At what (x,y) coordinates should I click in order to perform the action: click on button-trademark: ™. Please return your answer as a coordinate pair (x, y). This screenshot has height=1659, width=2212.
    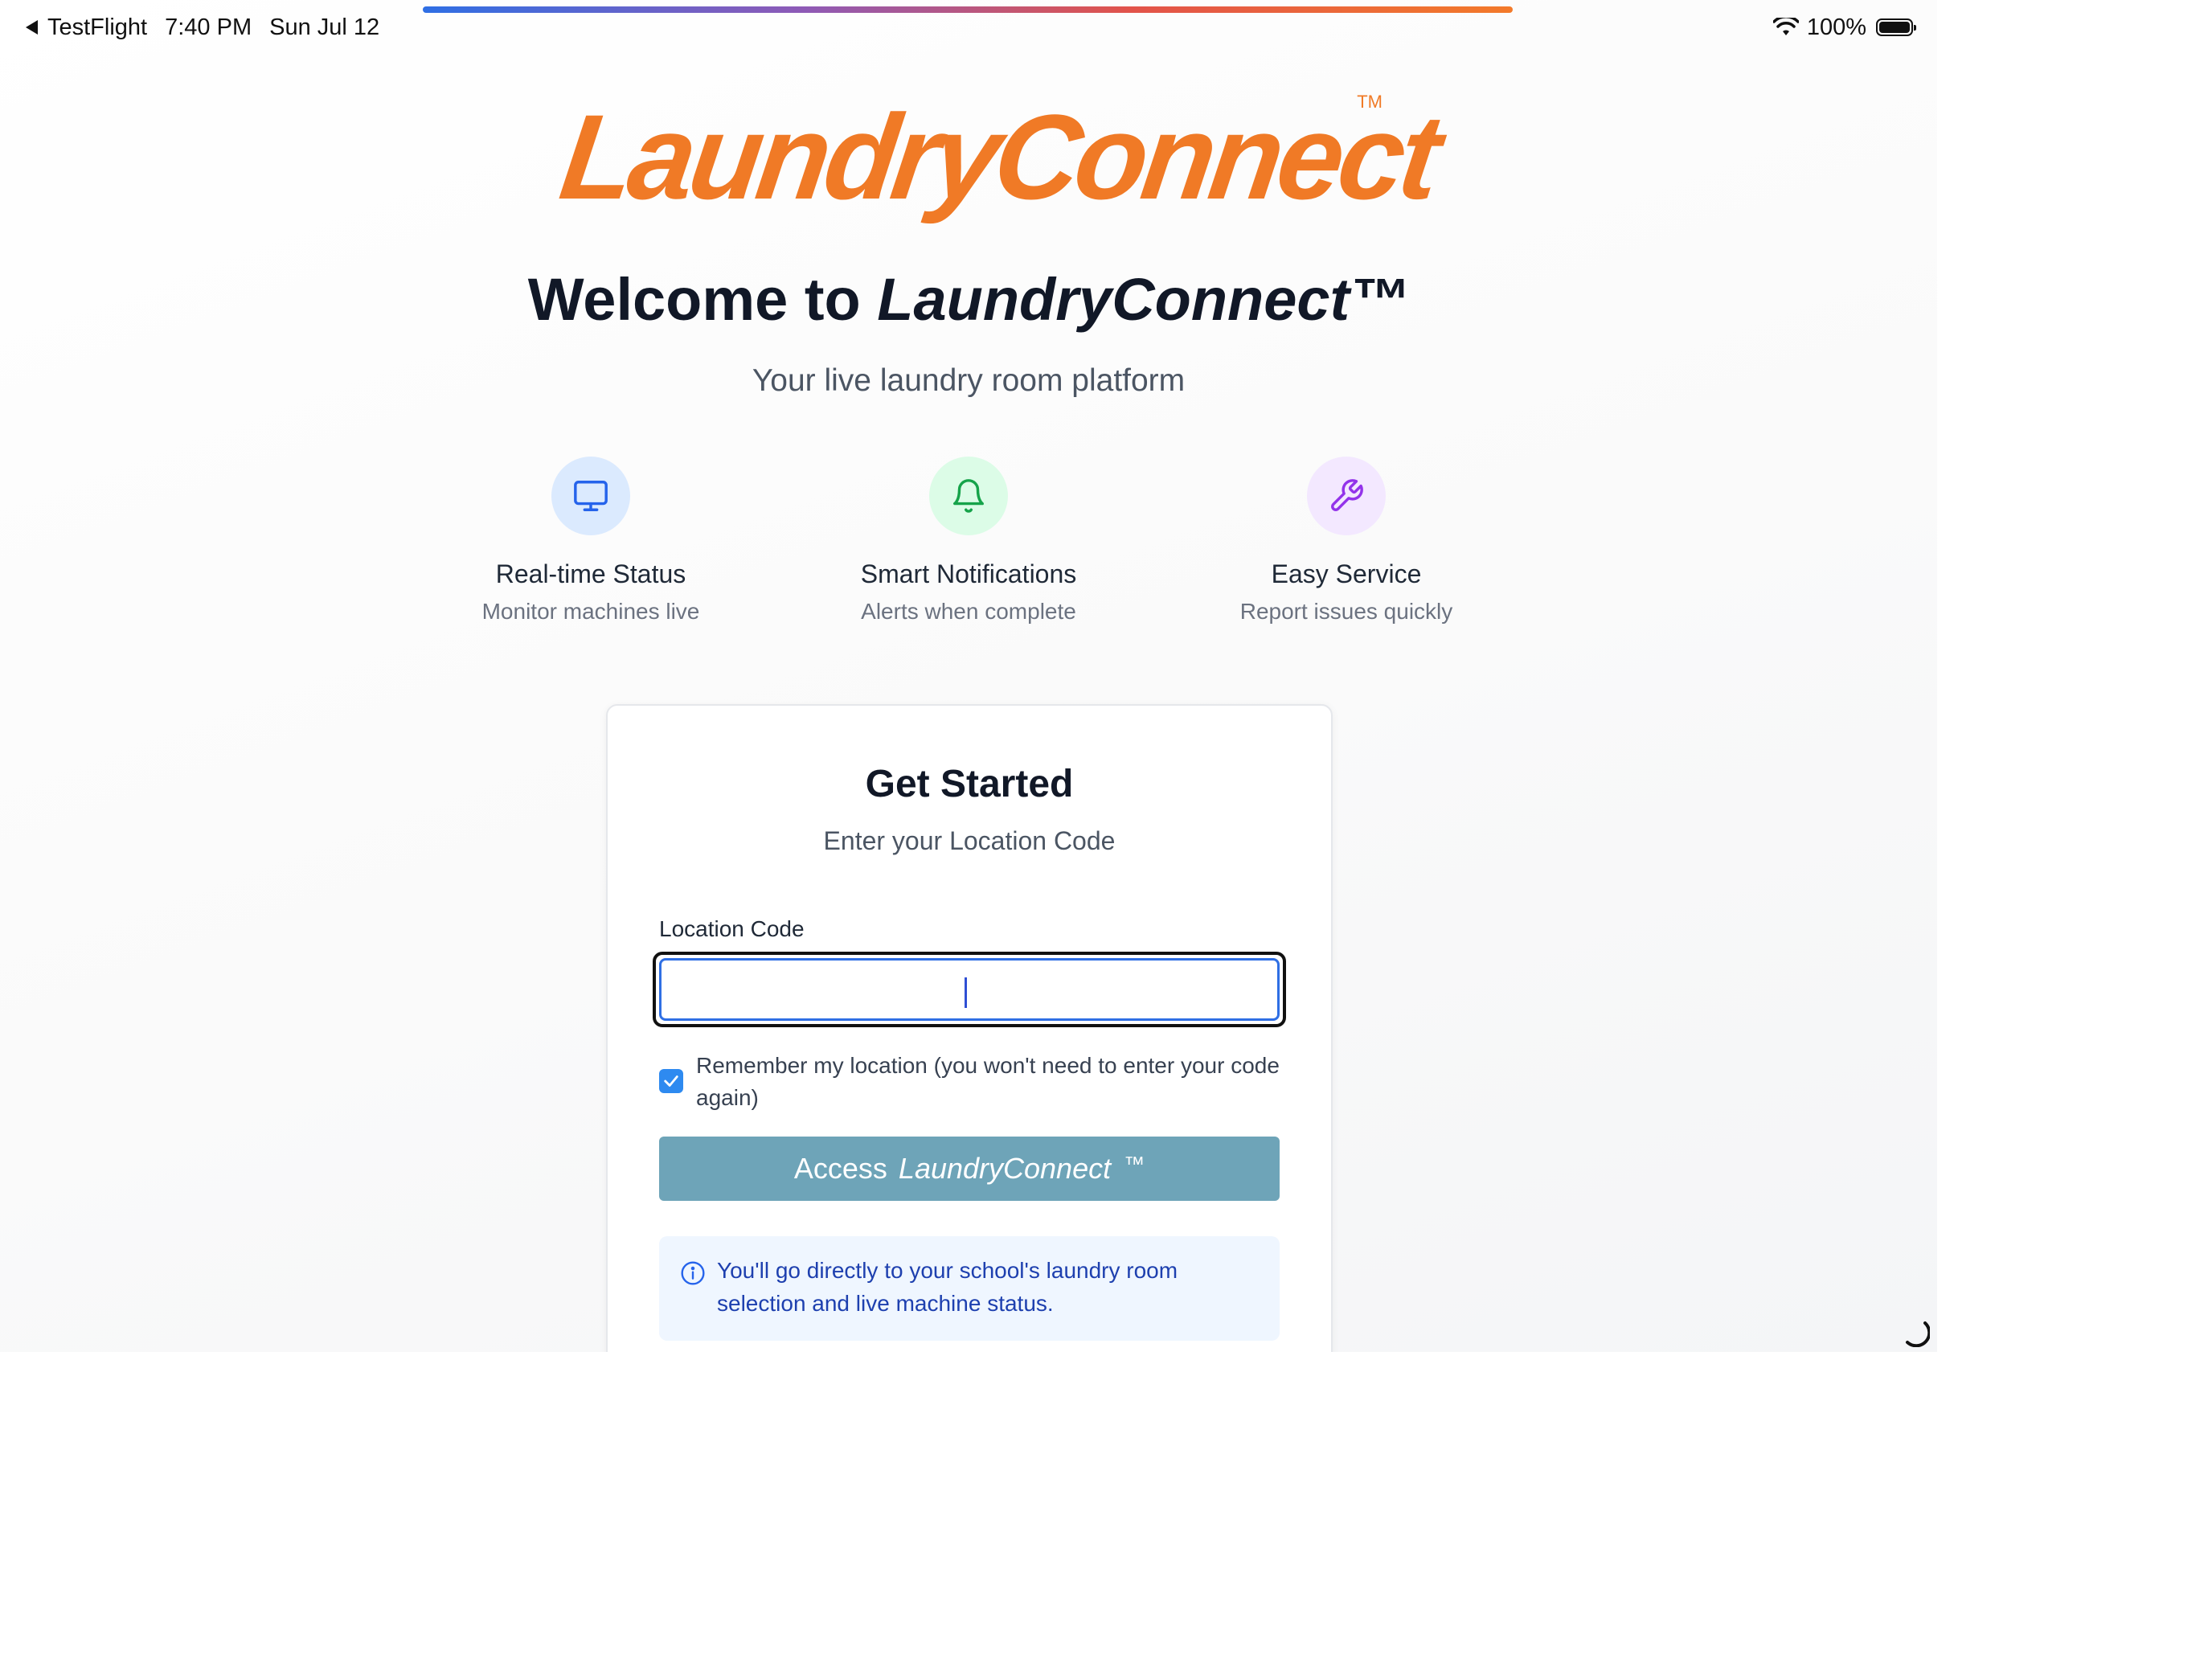
    Looking at the image, I should click on (1134, 1163).